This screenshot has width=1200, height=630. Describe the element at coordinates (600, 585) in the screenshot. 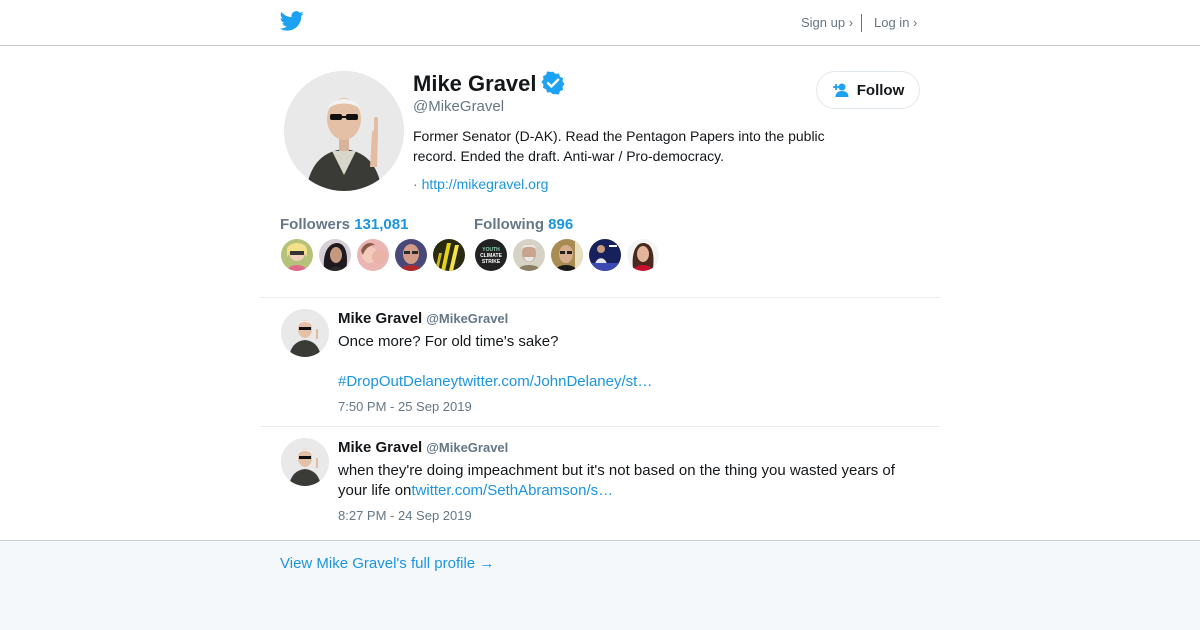

I see `footer: View Mike Gravel's full profile →` at that location.